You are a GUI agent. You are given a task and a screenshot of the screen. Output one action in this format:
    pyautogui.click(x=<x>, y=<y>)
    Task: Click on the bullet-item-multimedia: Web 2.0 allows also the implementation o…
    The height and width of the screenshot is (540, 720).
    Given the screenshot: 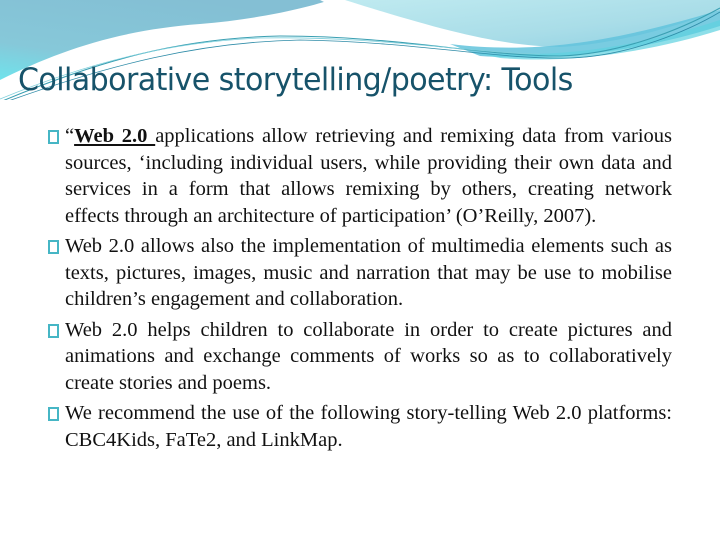 What is the action you would take?
    pyautogui.click(x=351, y=273)
    